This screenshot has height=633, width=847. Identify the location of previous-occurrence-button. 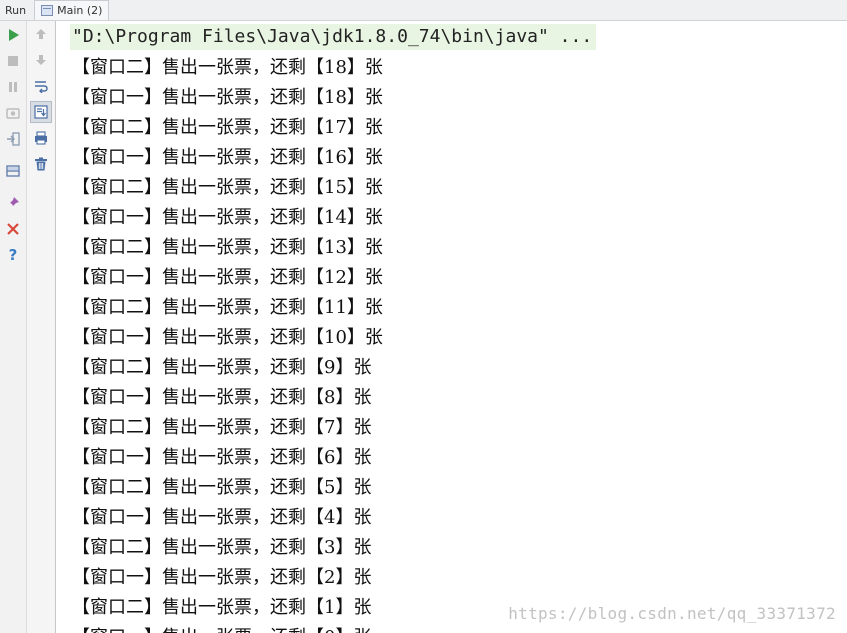
(41, 34).